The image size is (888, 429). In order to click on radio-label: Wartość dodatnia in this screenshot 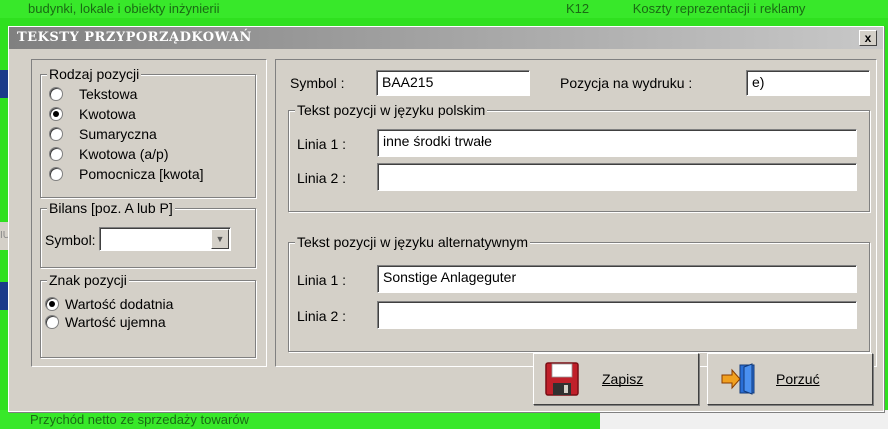, I will do `click(119, 304)`.